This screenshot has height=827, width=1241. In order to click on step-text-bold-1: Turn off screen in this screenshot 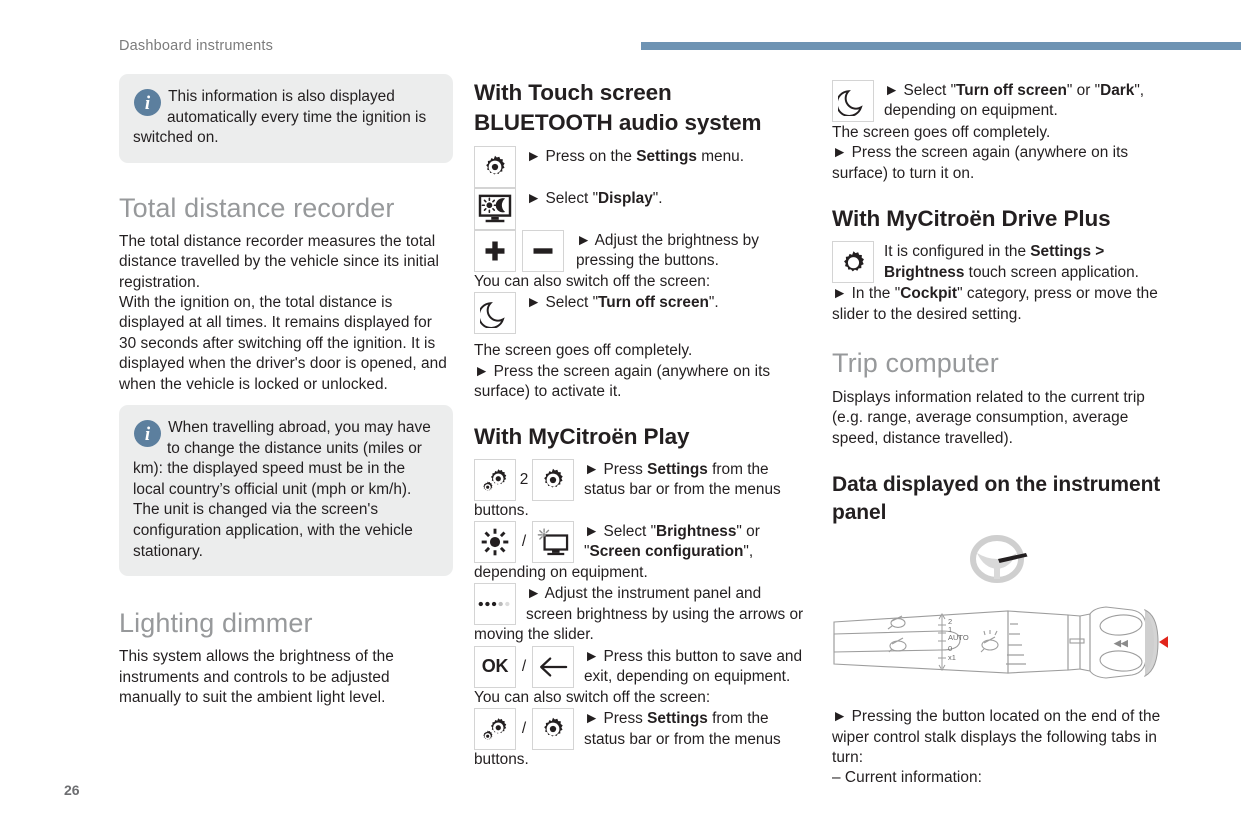, I will do `click(1011, 90)`.